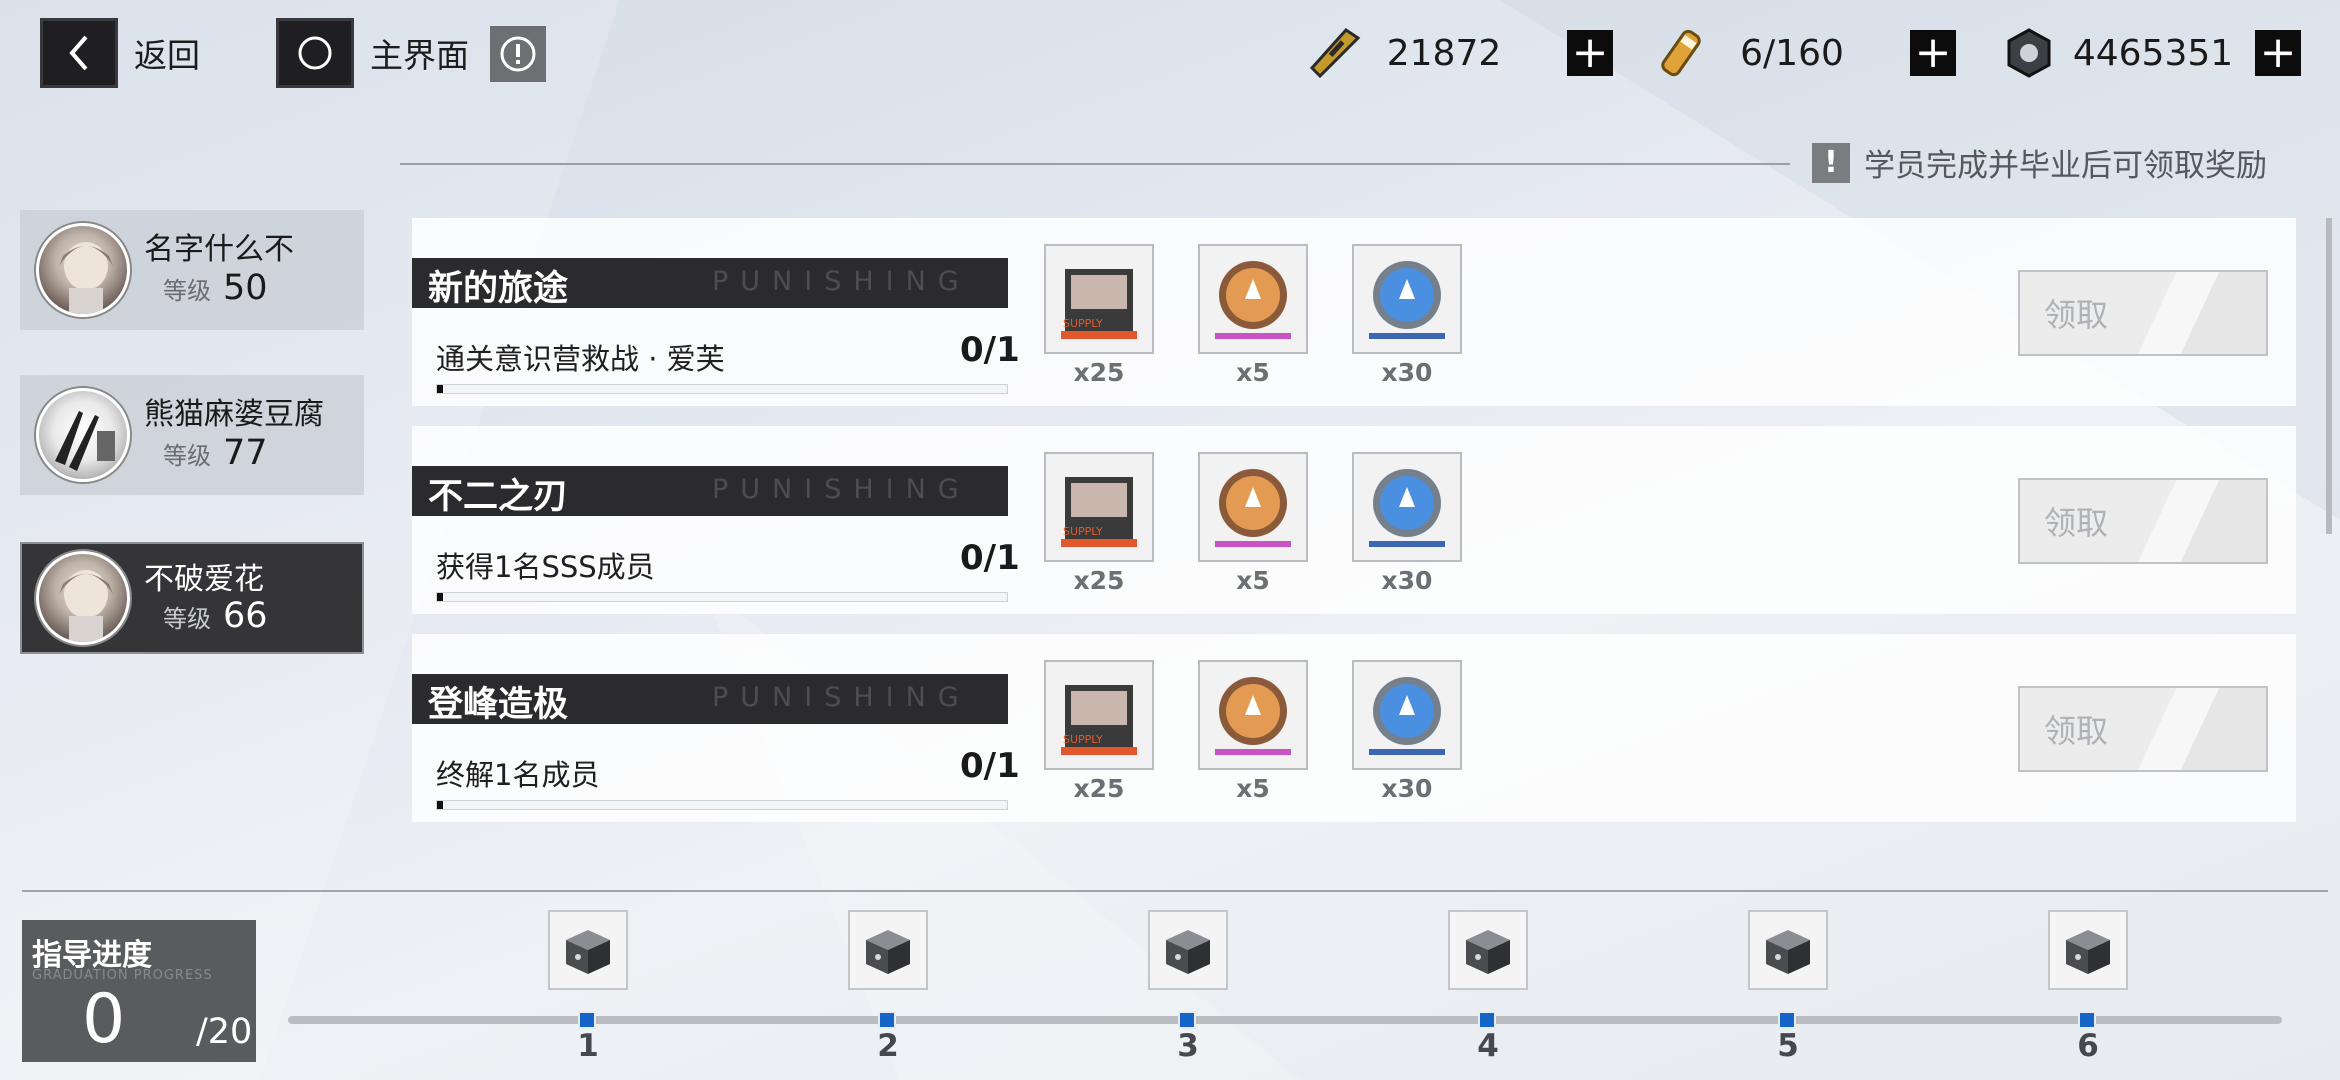  What do you see at coordinates (372, 53) in the screenshot?
I see `home-button: 主界面` at bounding box center [372, 53].